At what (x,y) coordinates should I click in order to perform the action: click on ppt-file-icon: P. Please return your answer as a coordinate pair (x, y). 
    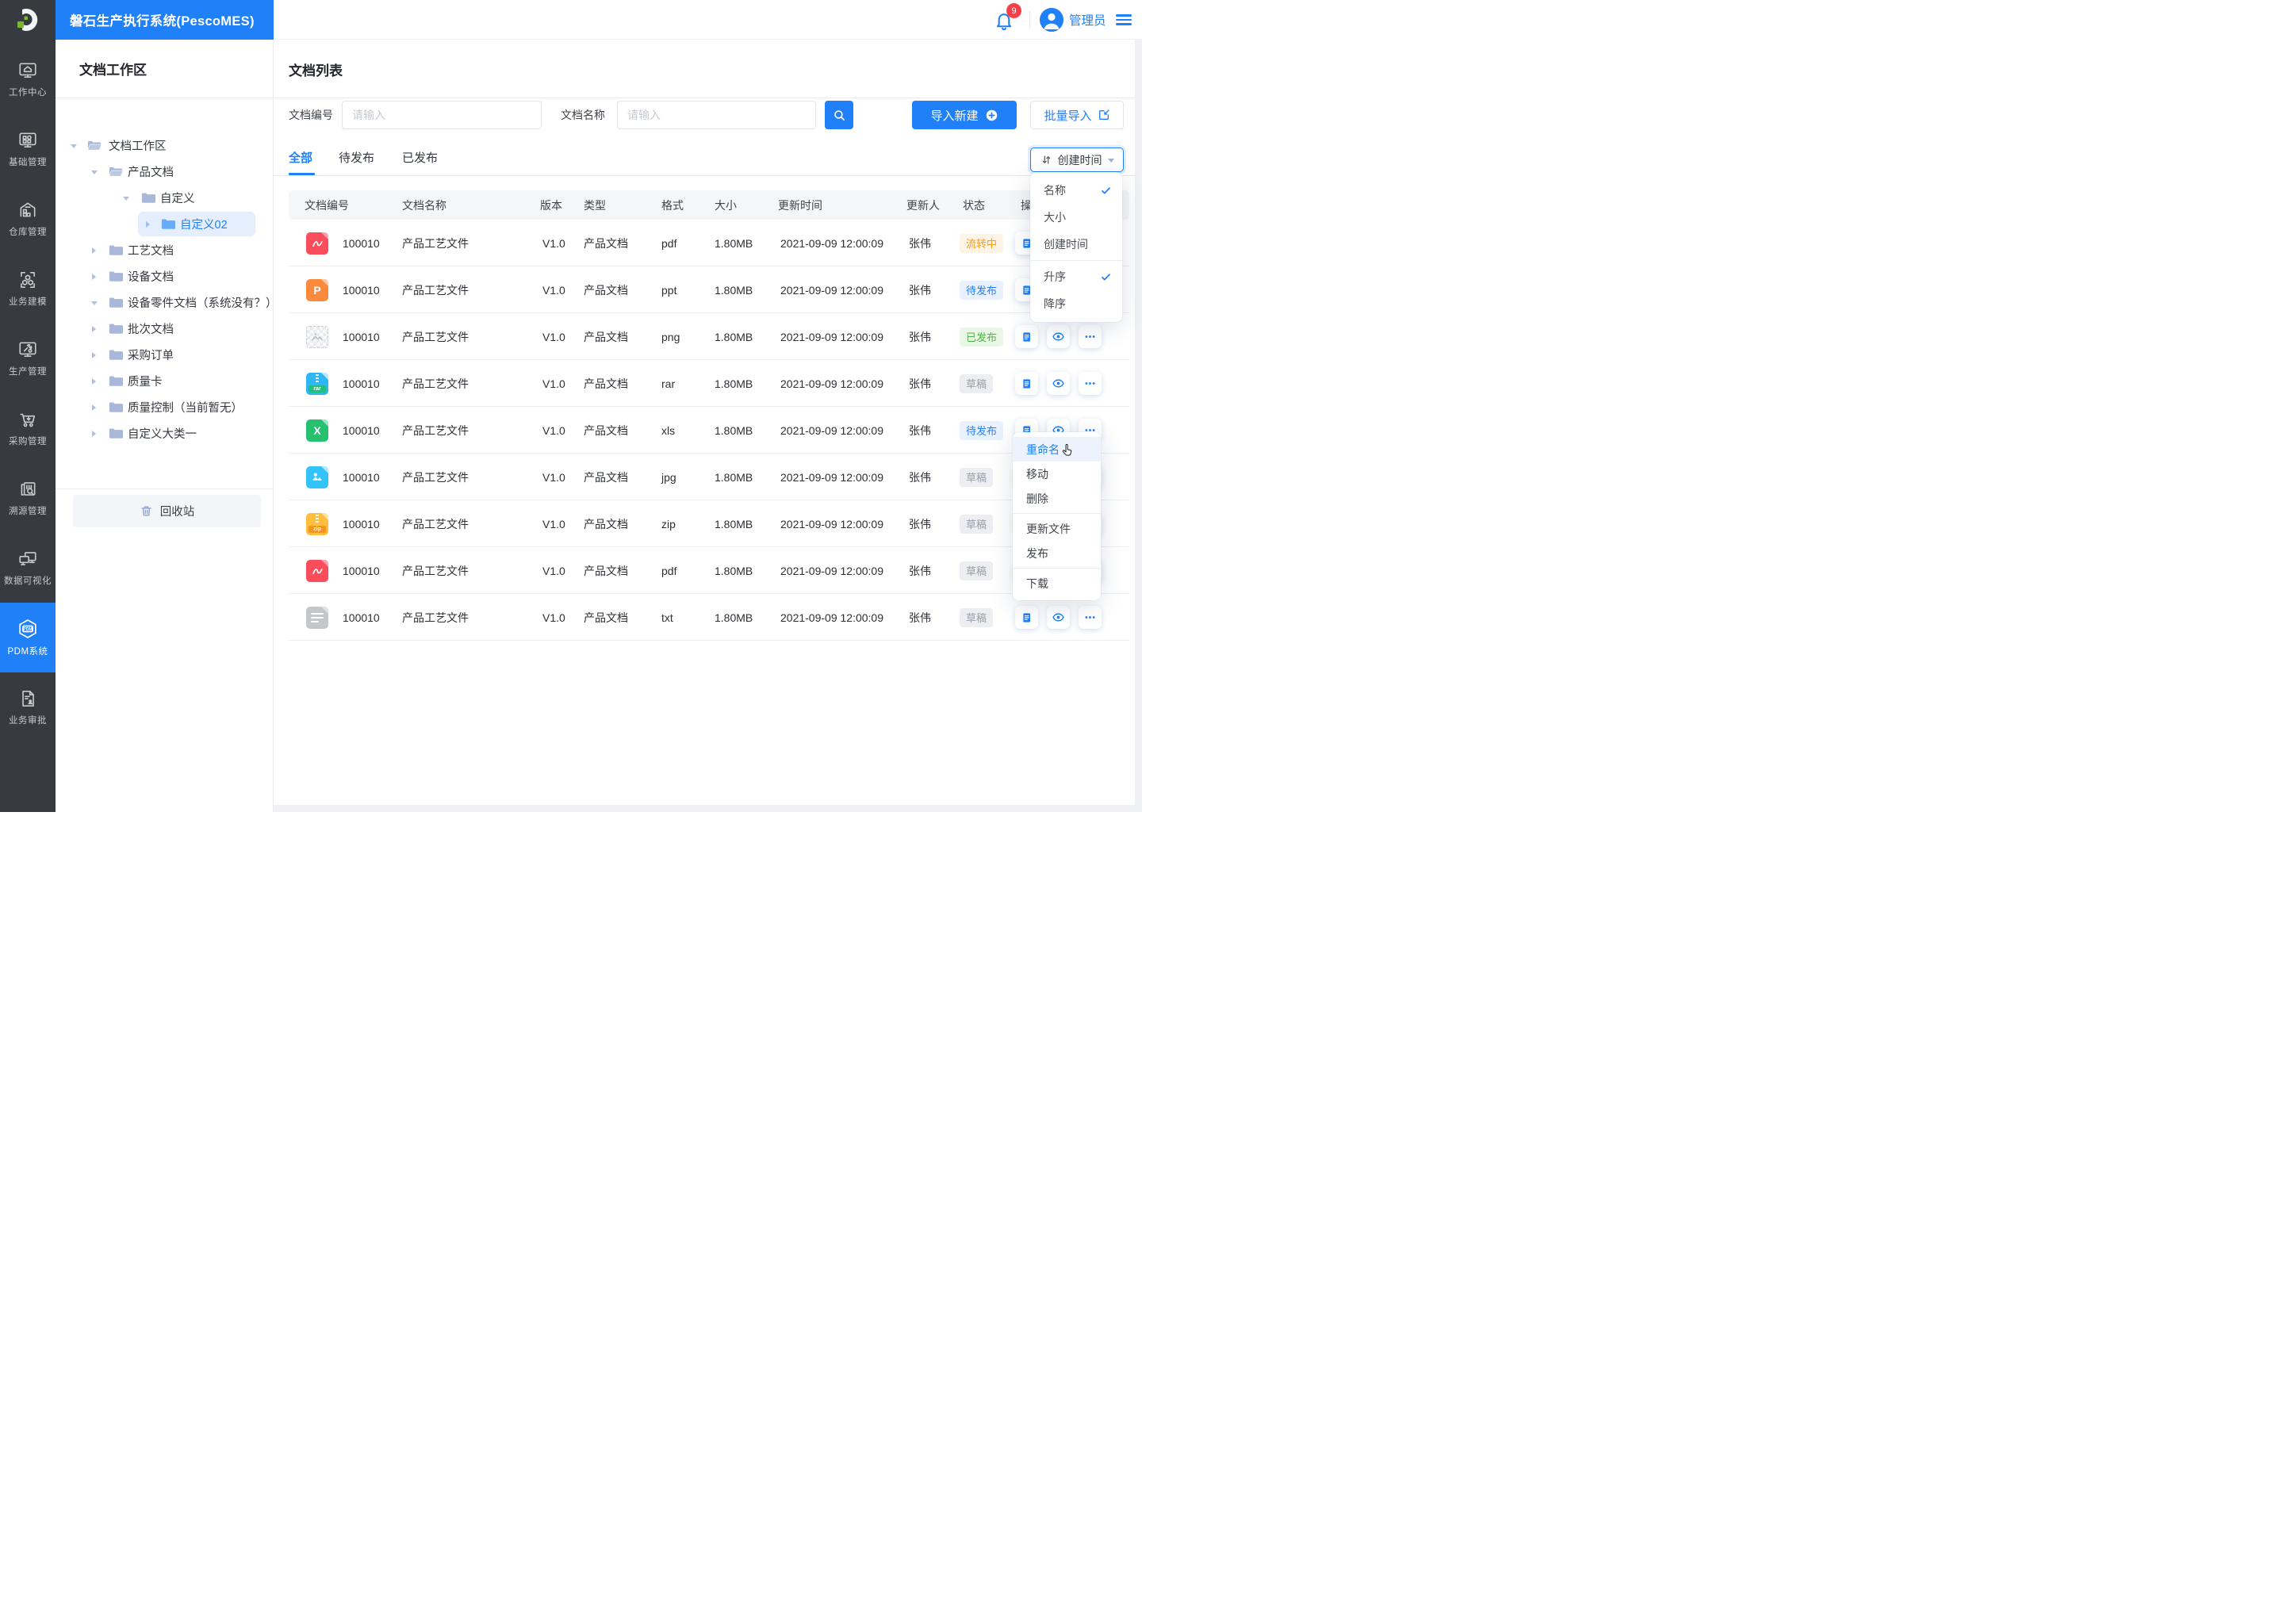
    Looking at the image, I should click on (317, 289).